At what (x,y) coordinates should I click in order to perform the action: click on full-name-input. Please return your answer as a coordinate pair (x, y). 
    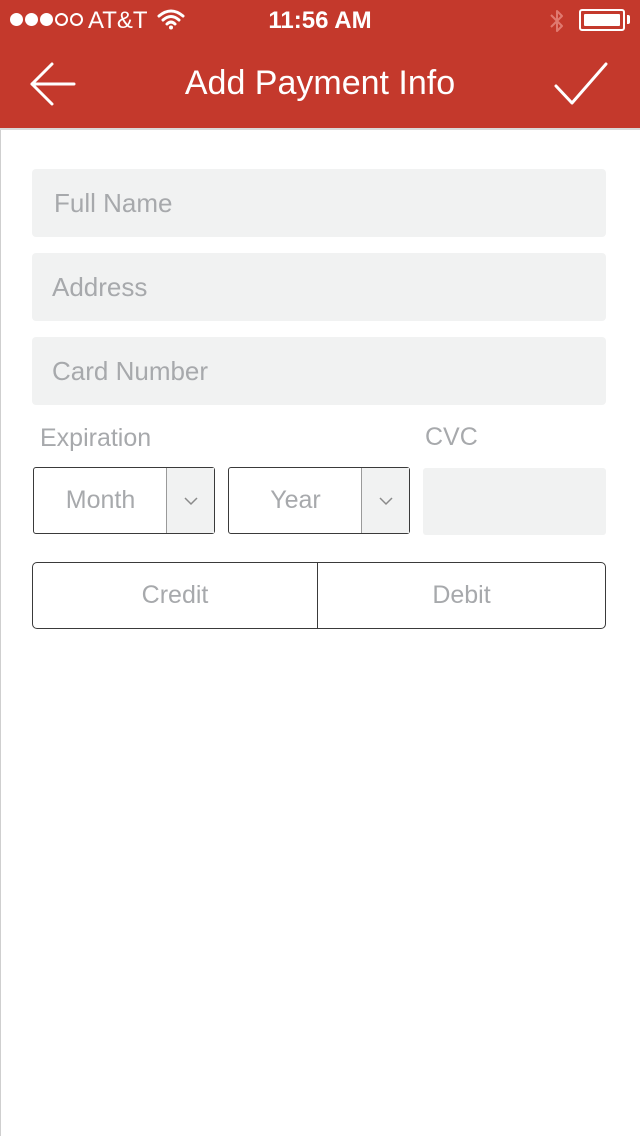
    Looking at the image, I should click on (319, 203).